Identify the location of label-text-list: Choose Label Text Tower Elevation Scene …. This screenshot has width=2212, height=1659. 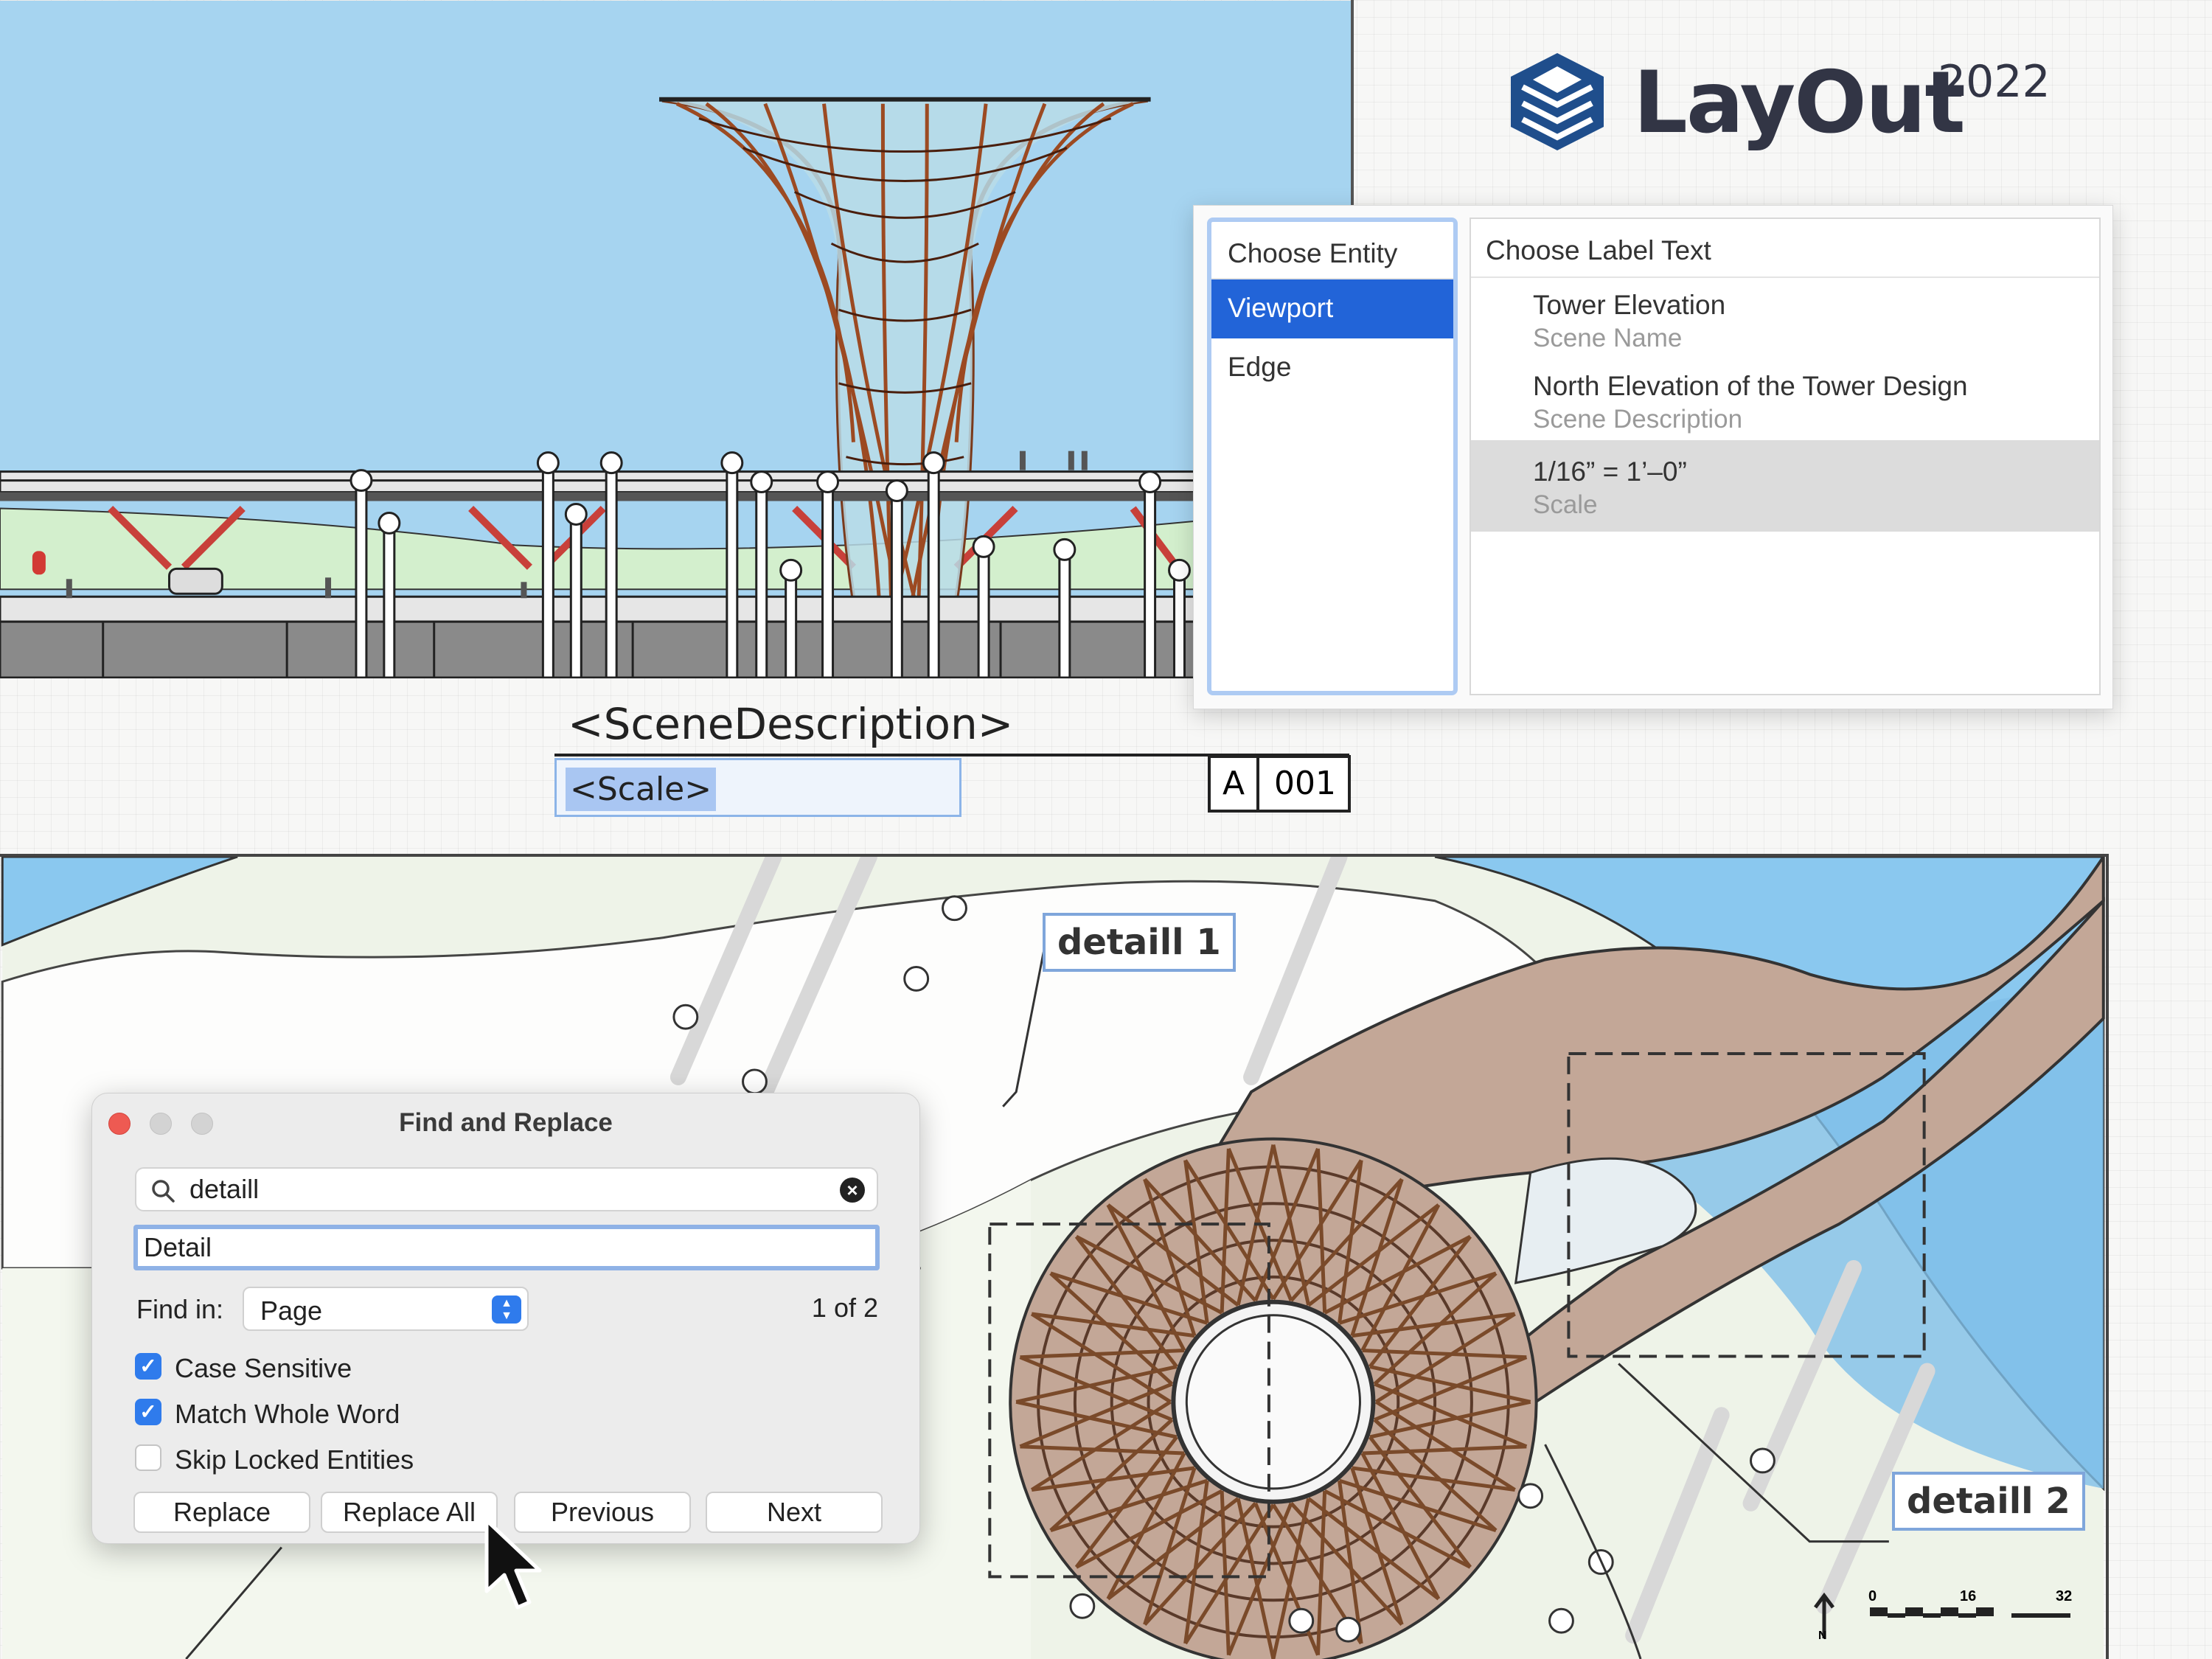
(1785, 456).